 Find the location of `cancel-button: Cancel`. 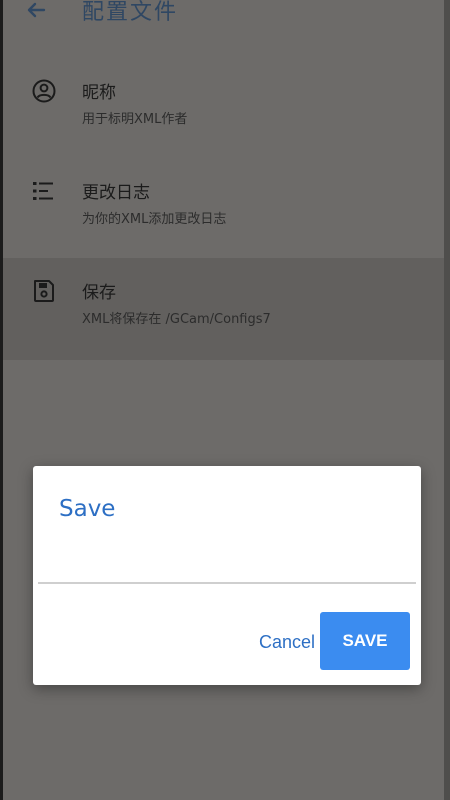

cancel-button: Cancel is located at coordinates (287, 642).